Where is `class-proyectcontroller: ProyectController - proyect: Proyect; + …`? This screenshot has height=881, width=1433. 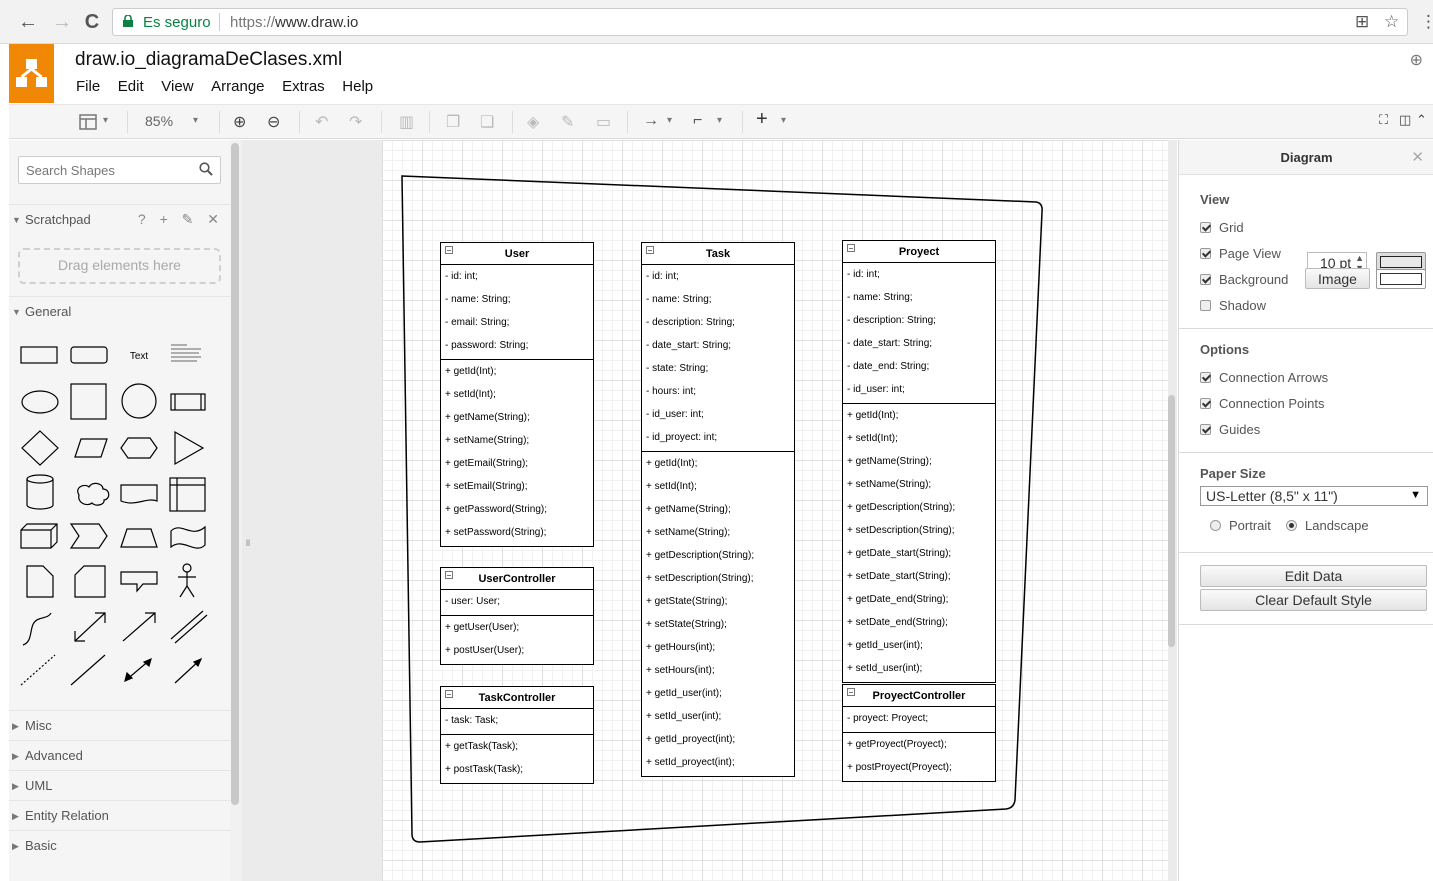 class-proyectcontroller: ProyectController - proyect: Proyect; + … is located at coordinates (919, 733).